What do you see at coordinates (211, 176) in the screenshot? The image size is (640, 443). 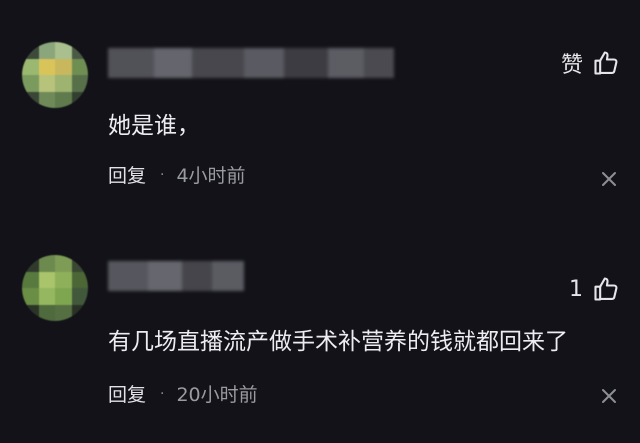 I see `timestamp: 4小时前` at bounding box center [211, 176].